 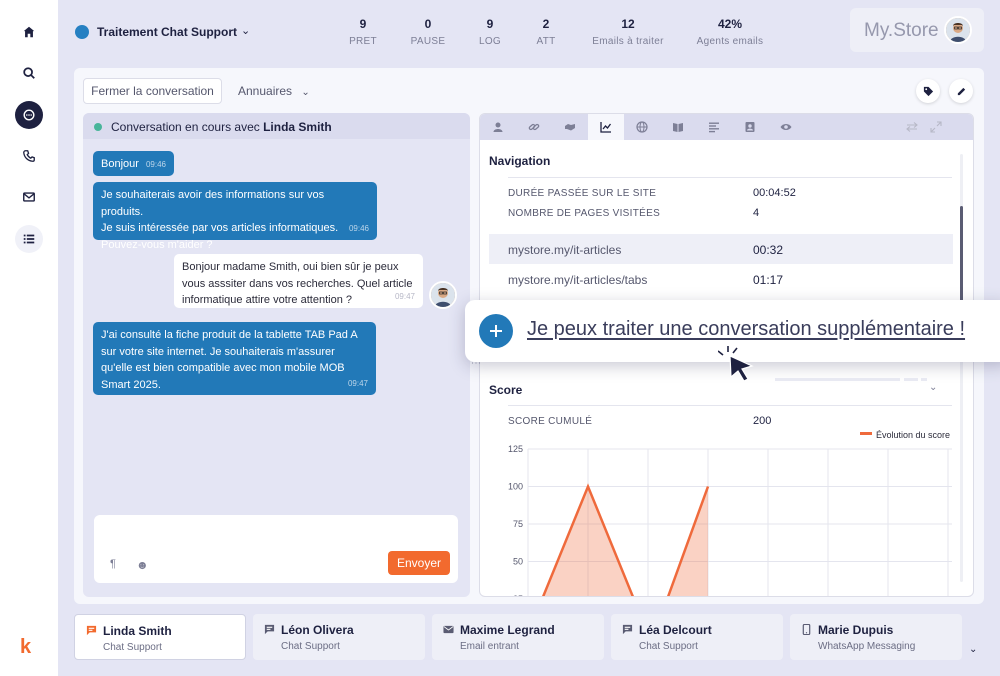 I want to click on chart-icon, so click(x=606, y=127).